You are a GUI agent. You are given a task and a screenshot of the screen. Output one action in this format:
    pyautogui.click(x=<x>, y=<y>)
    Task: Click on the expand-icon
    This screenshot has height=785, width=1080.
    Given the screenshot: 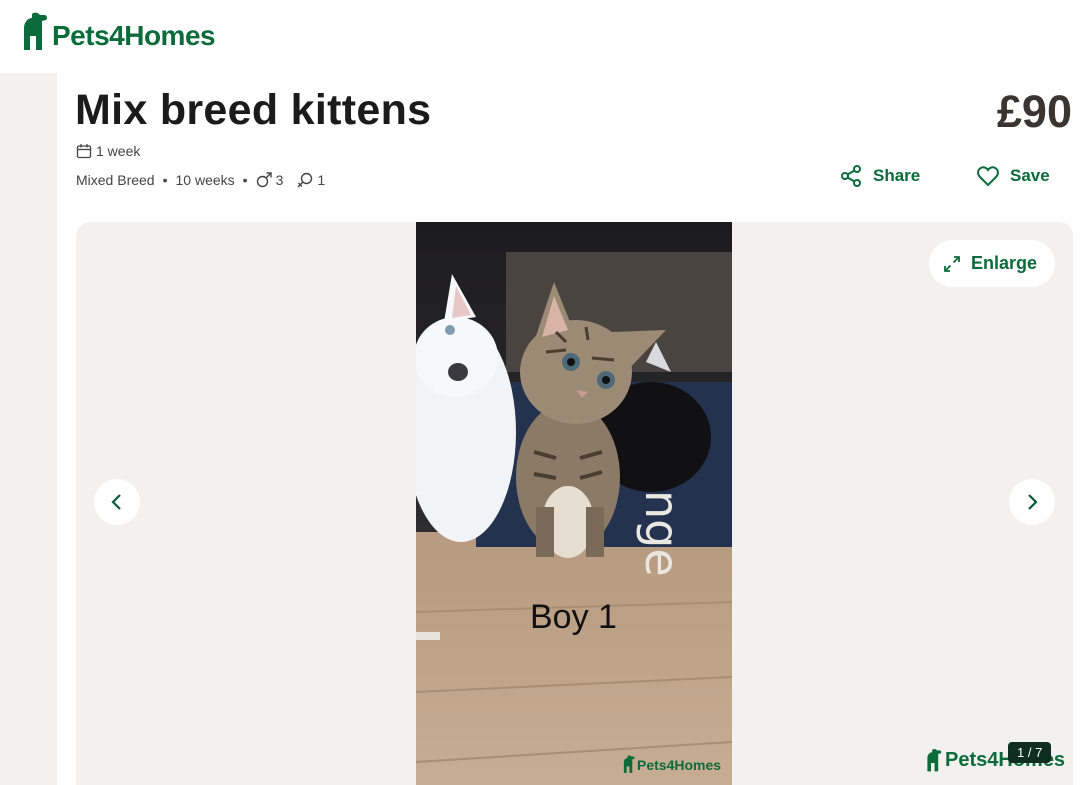 What is the action you would take?
    pyautogui.click(x=952, y=263)
    